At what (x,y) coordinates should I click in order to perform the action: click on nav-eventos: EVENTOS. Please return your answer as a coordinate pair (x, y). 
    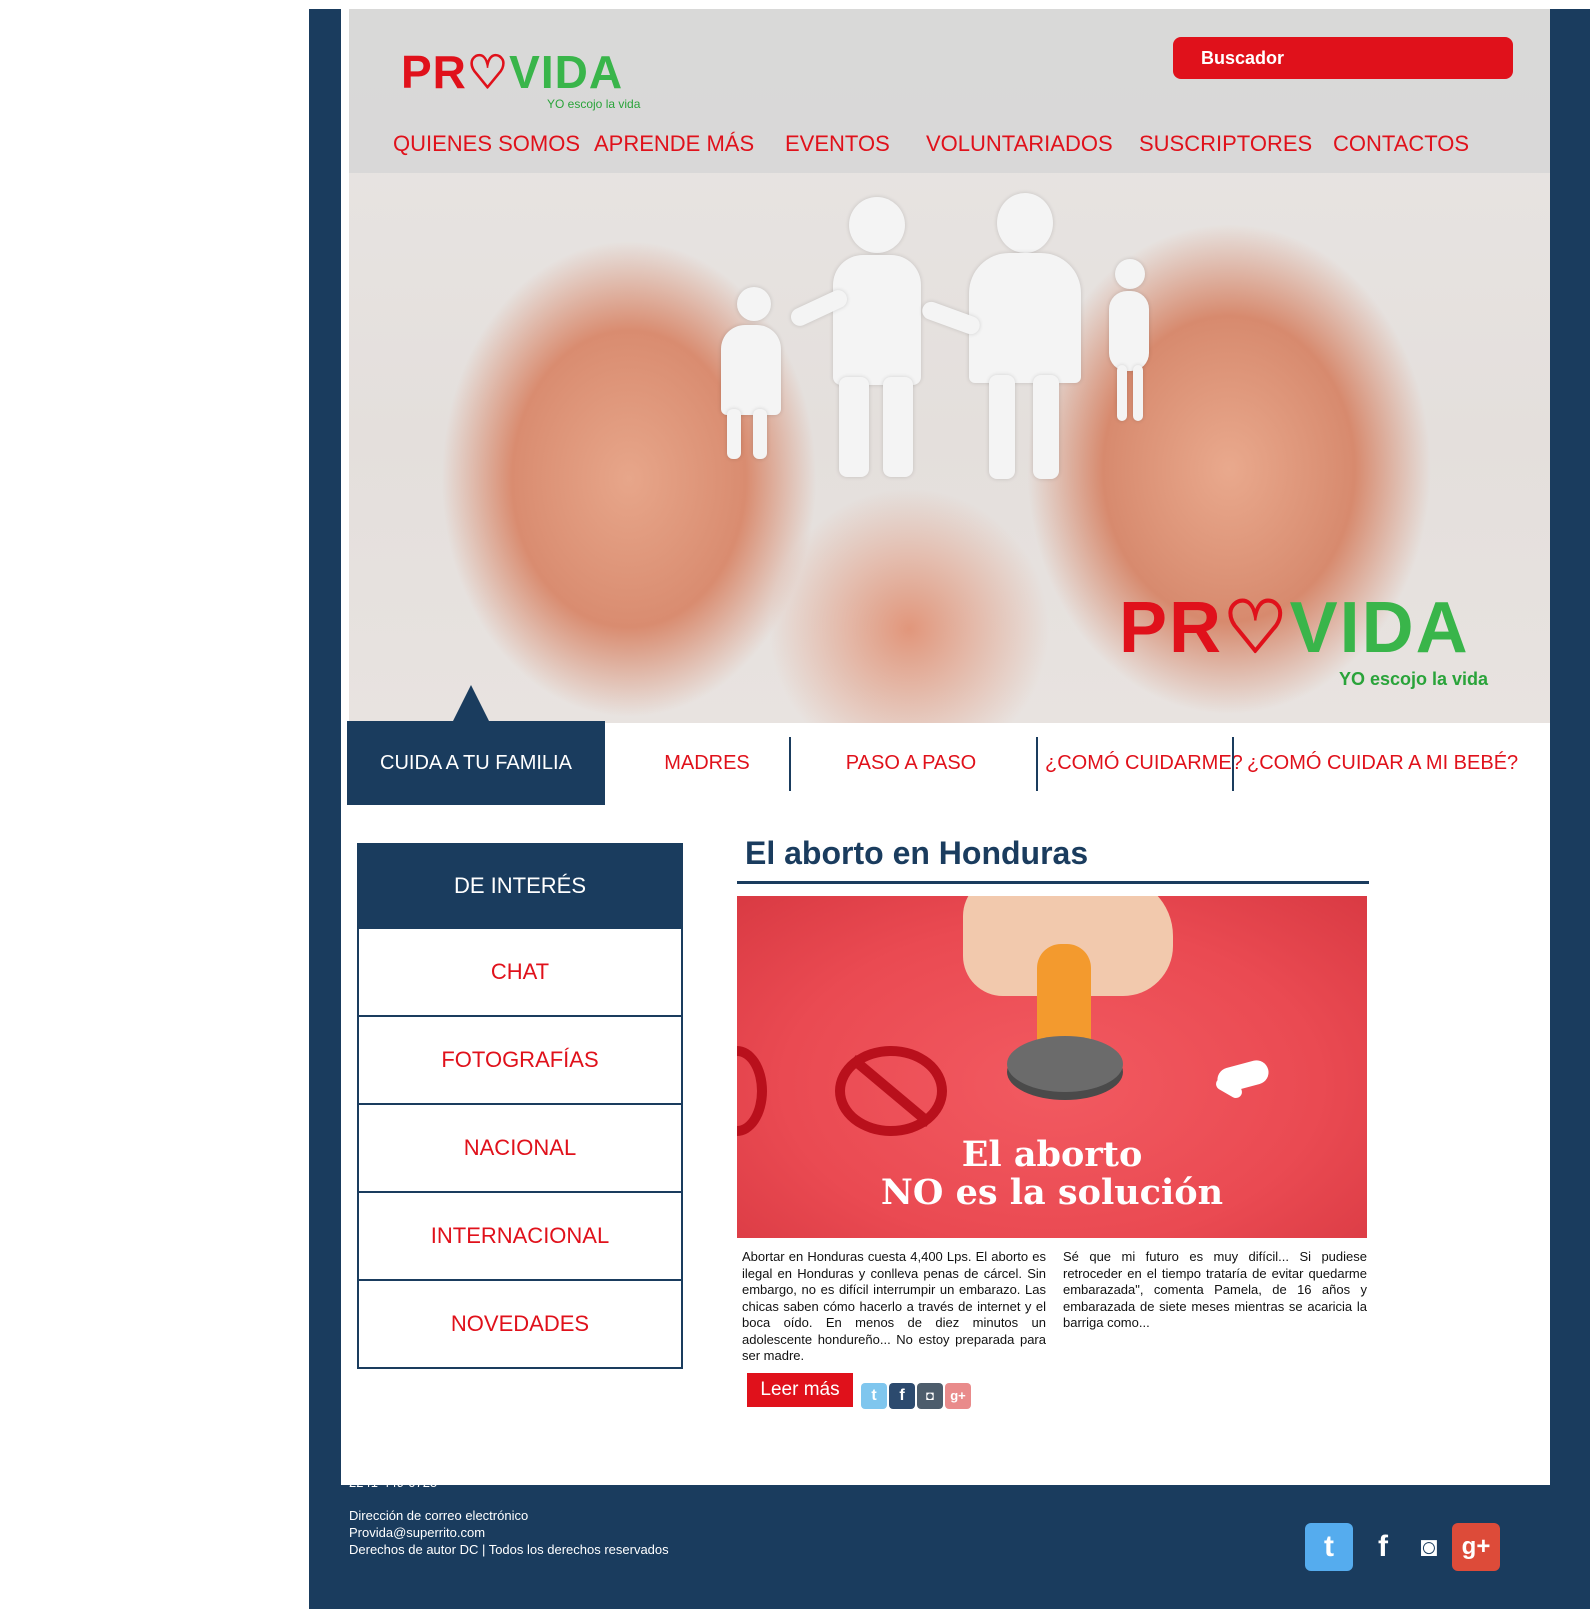
    Looking at the image, I should click on (837, 144).